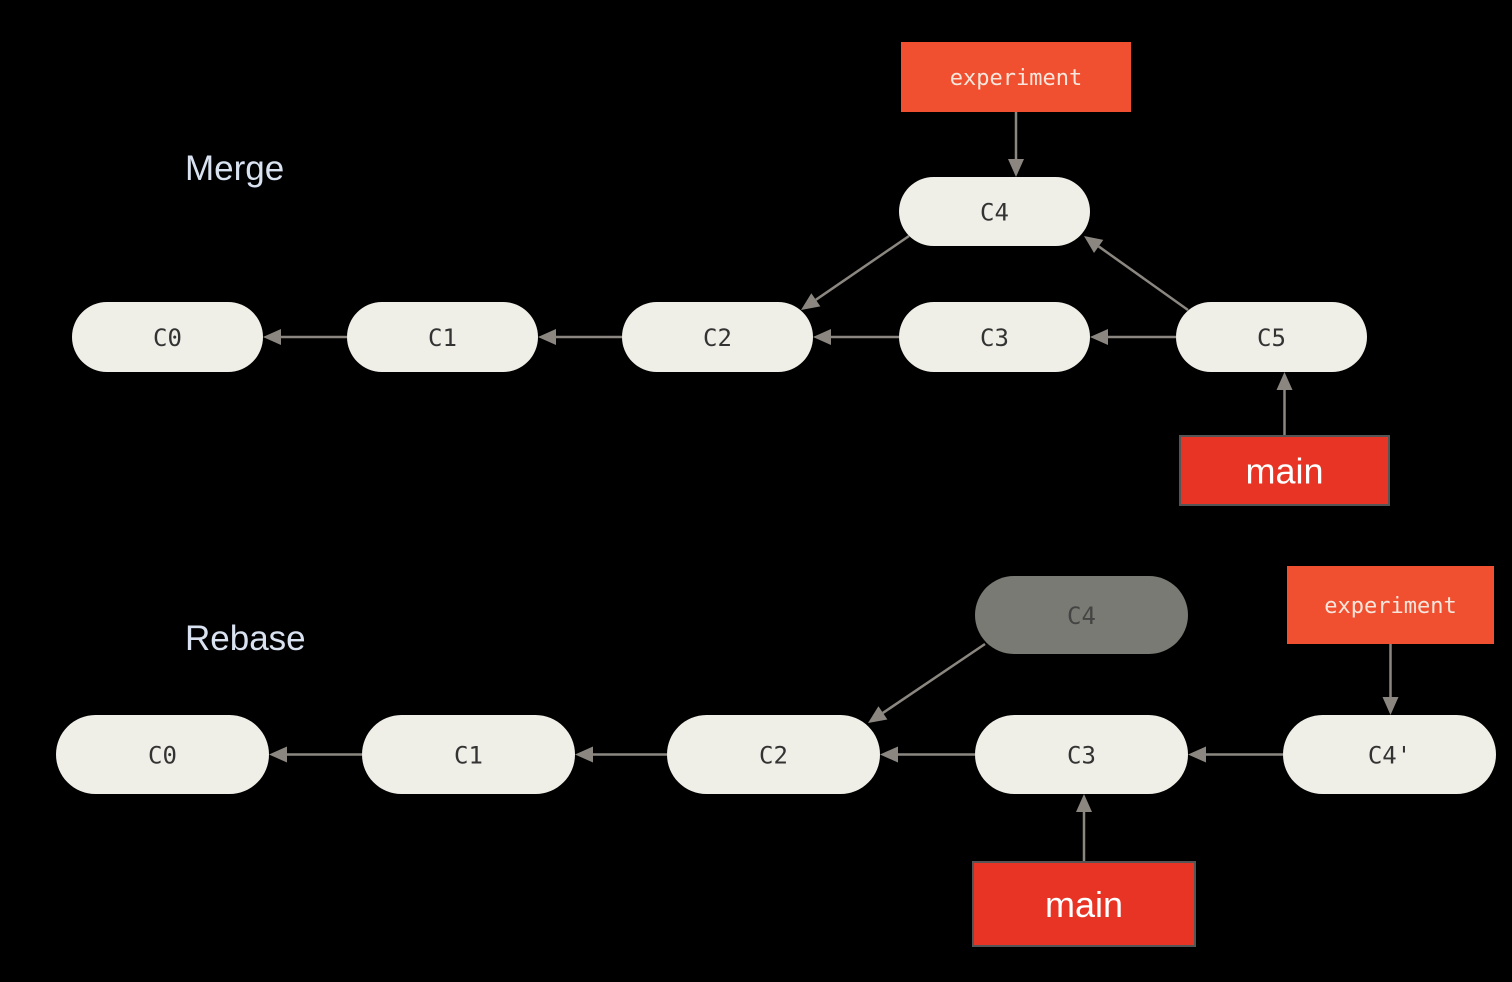  I want to click on branch-label-merge-main: main, so click(1284, 470).